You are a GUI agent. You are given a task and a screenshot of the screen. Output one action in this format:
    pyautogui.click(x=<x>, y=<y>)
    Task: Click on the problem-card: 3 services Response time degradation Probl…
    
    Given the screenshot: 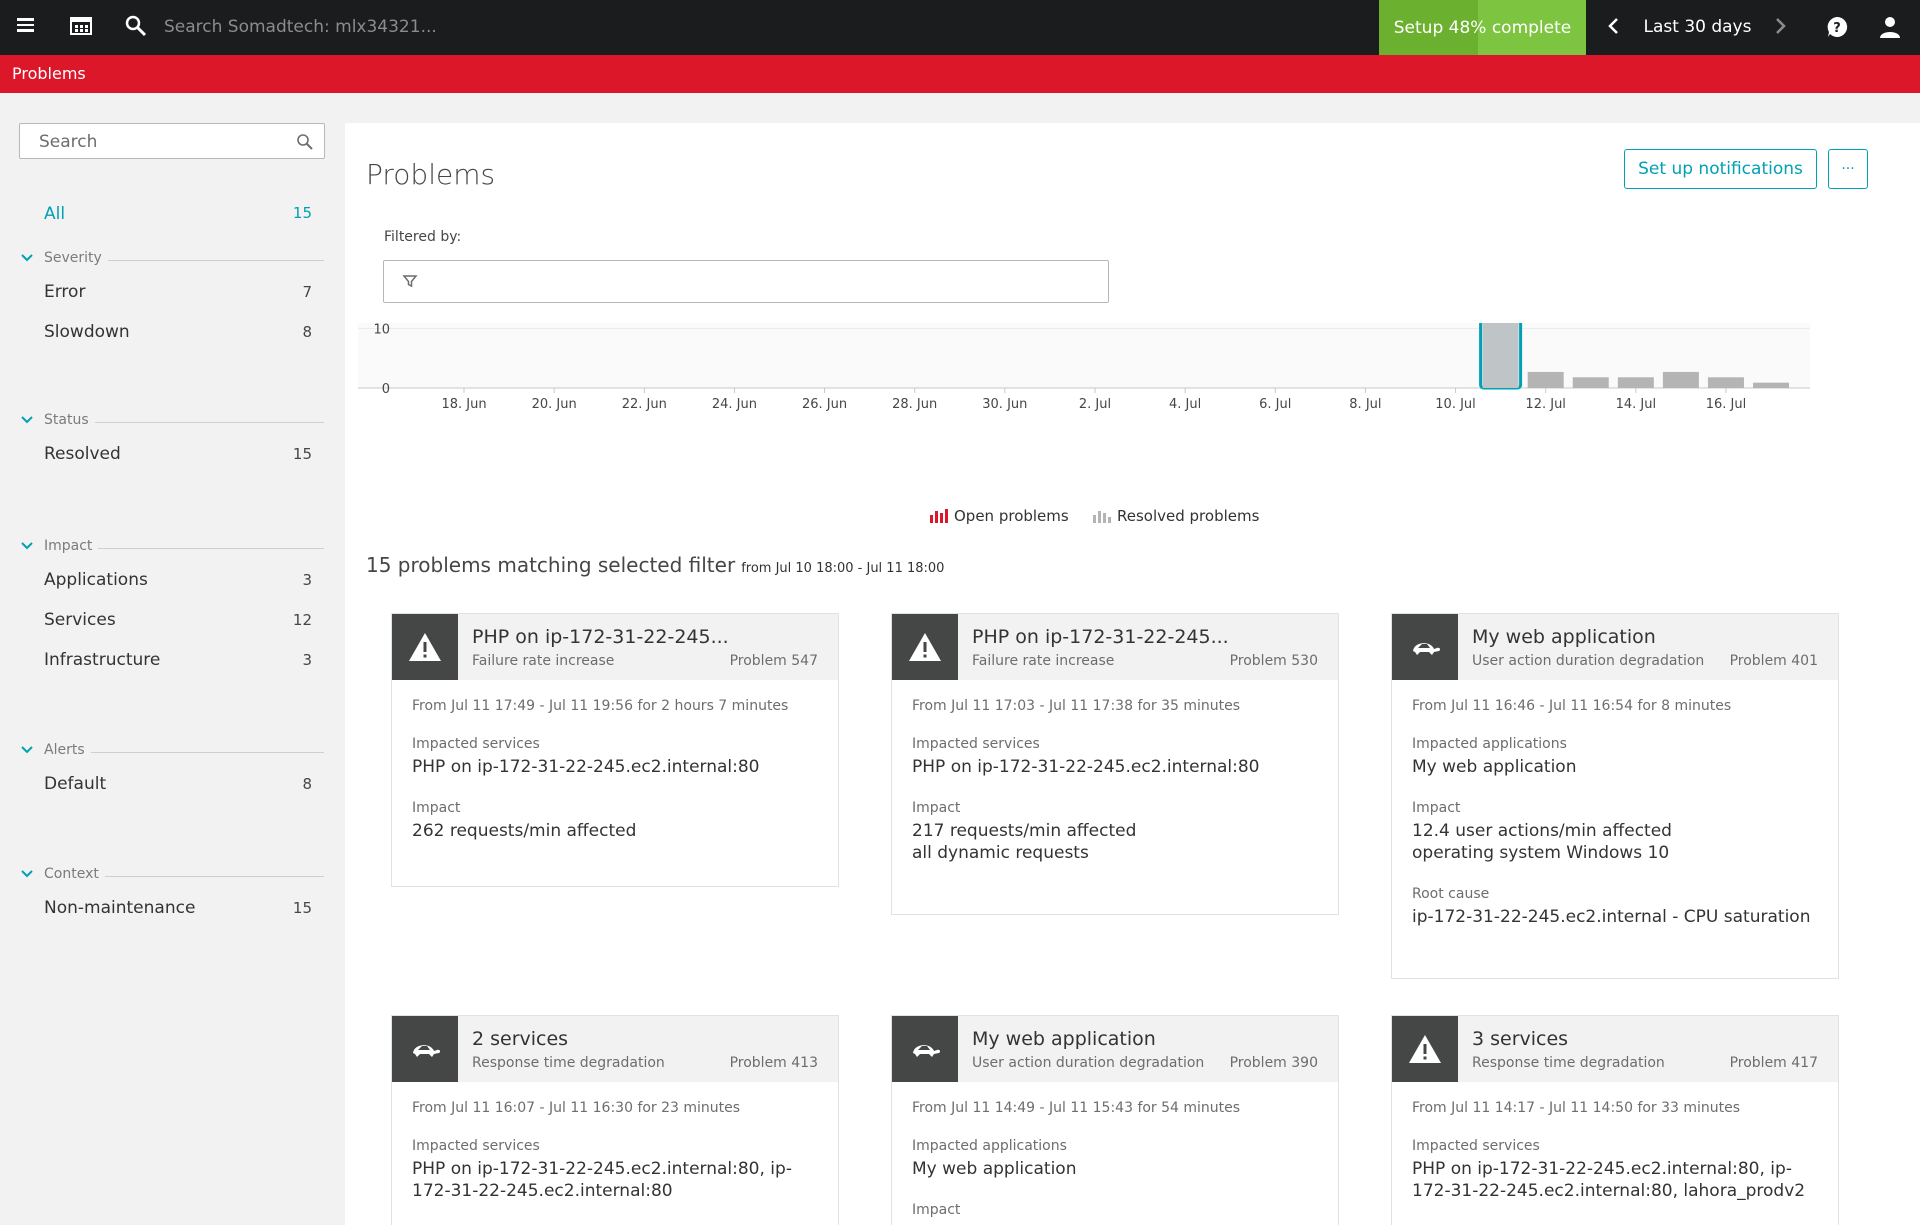 What is the action you would take?
    pyautogui.click(x=1615, y=1120)
    